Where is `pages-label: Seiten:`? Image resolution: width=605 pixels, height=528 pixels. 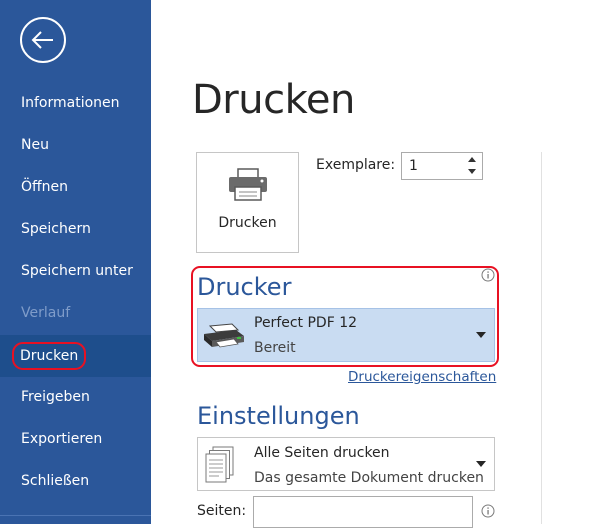 pages-label: Seiten: is located at coordinates (222, 511).